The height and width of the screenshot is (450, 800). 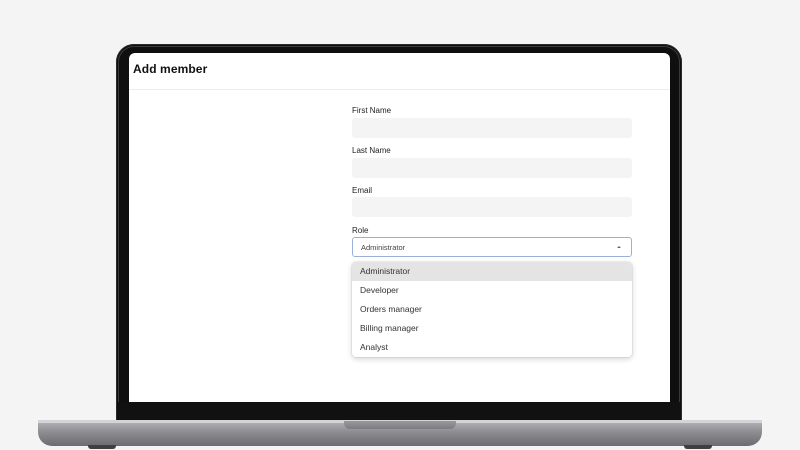 I want to click on email-input, so click(x=492, y=207).